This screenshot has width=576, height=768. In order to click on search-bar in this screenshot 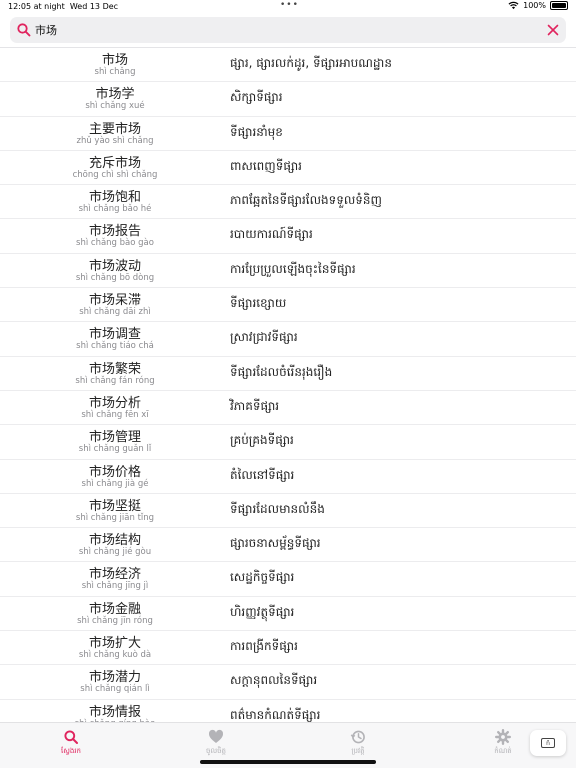, I will do `click(288, 30)`.